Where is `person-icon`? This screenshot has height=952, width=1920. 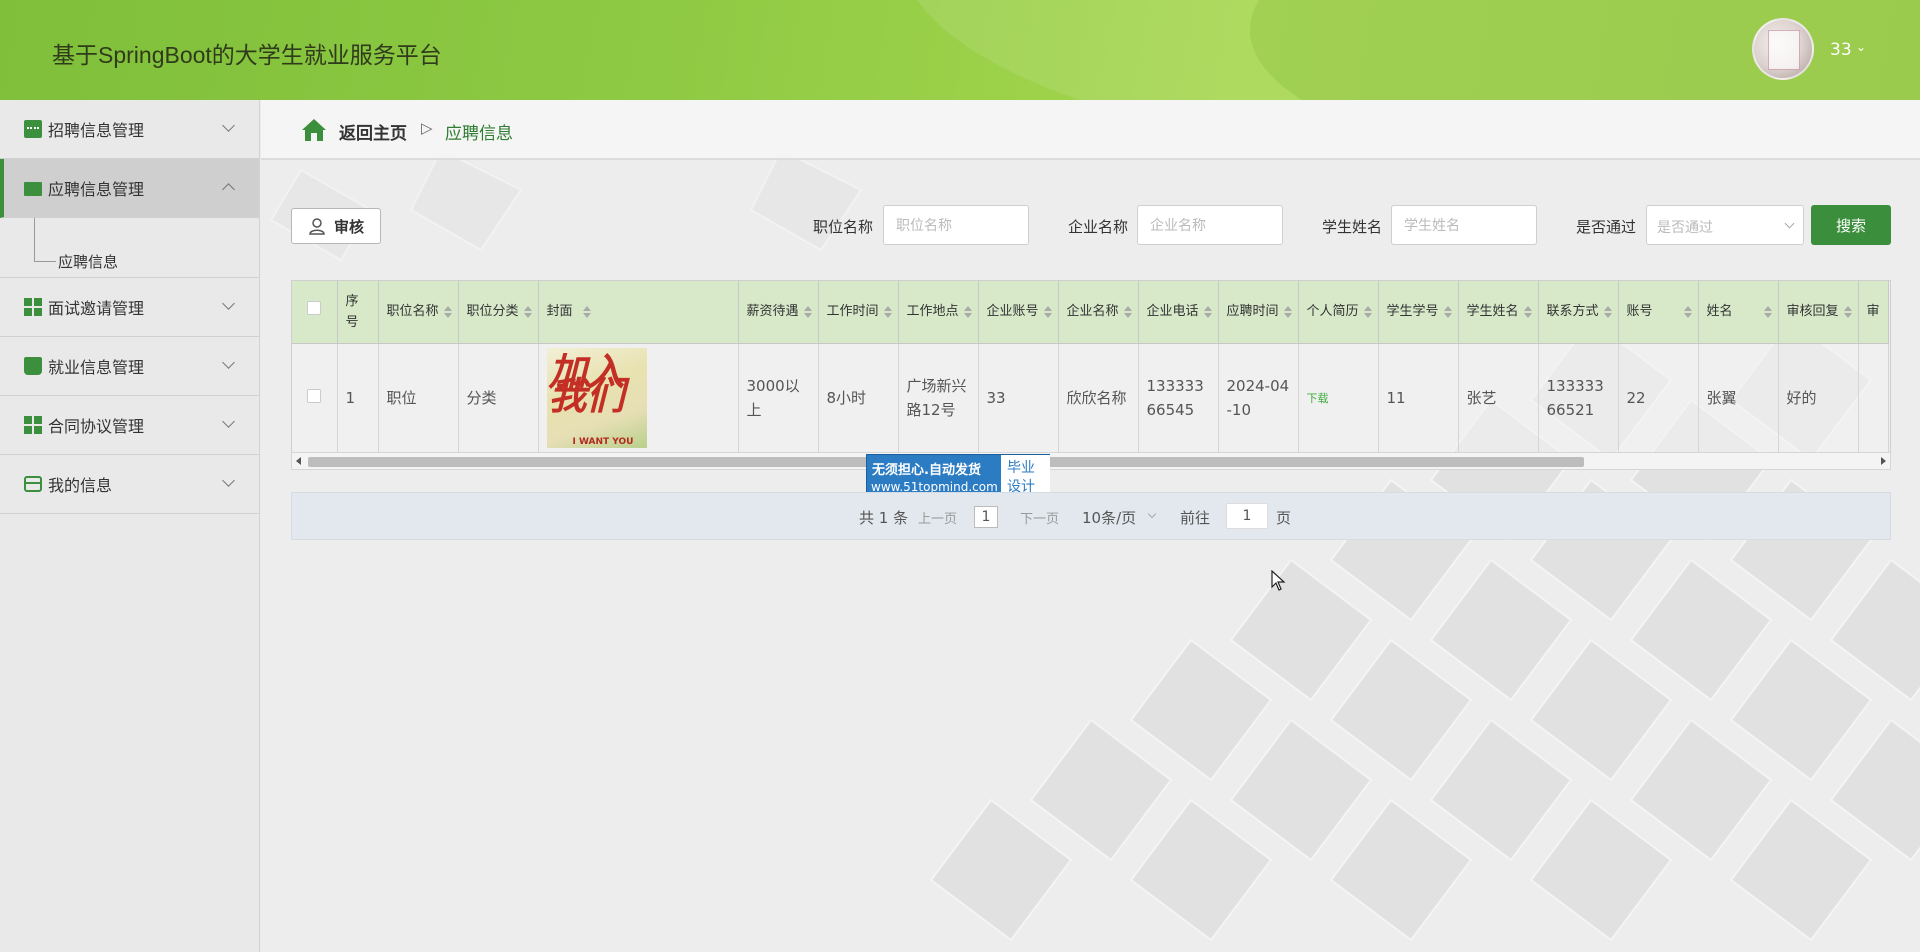
person-icon is located at coordinates (317, 226).